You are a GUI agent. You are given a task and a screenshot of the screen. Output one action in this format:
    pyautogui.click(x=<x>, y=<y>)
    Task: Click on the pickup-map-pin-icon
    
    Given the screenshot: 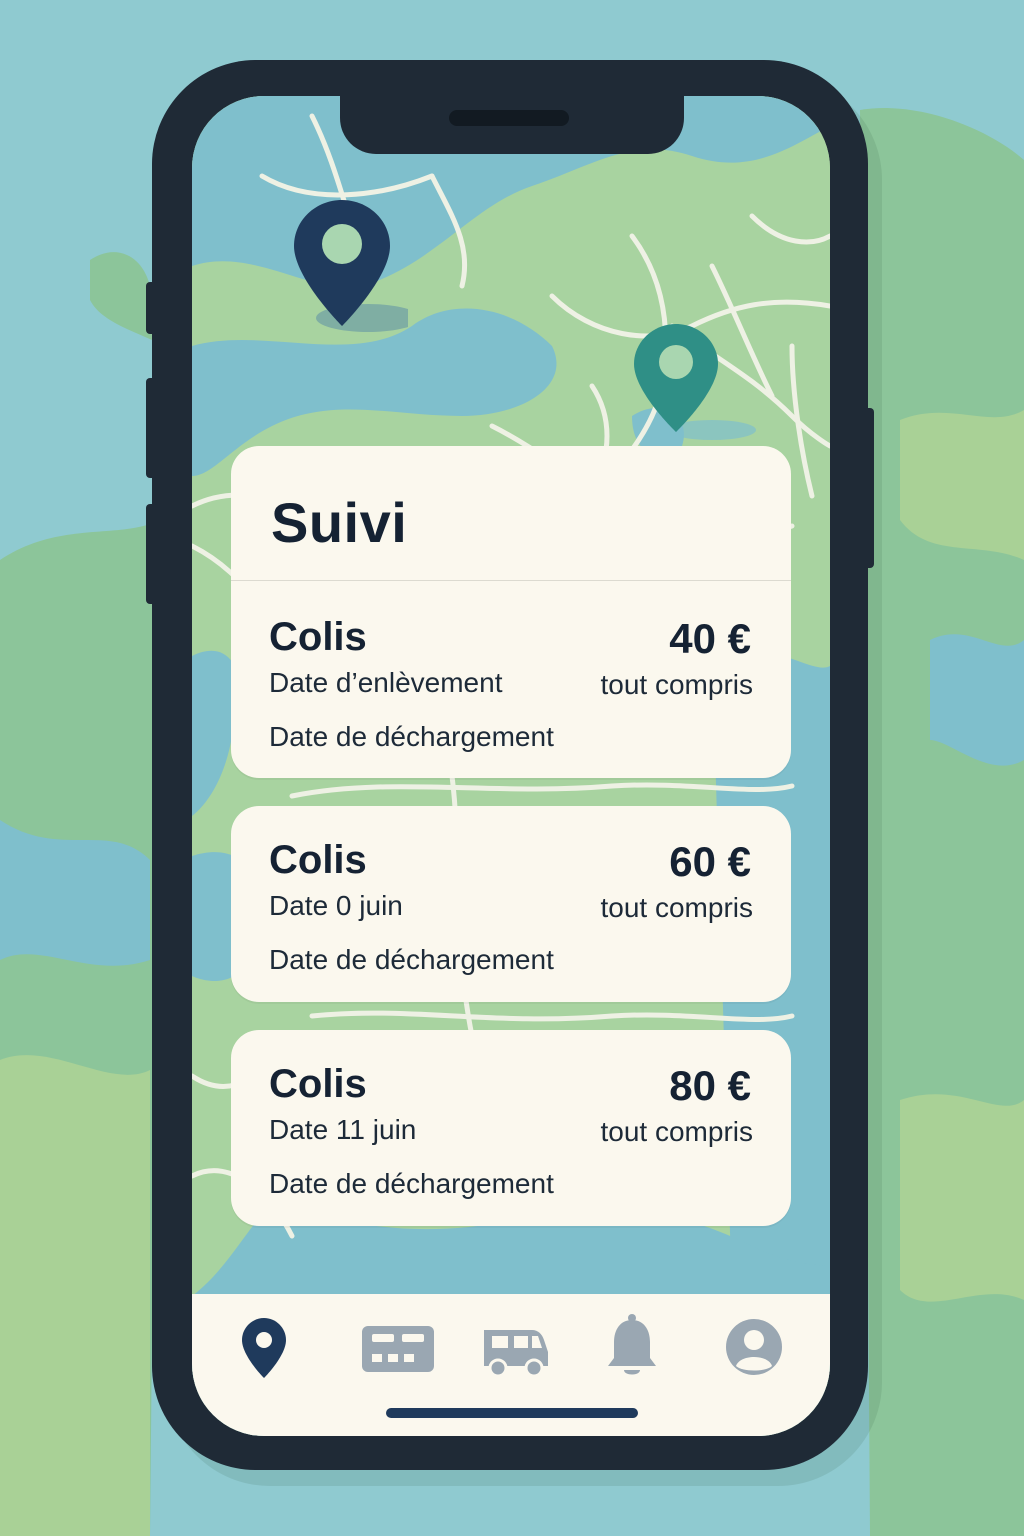 What is the action you would take?
    pyautogui.click(x=348, y=266)
    